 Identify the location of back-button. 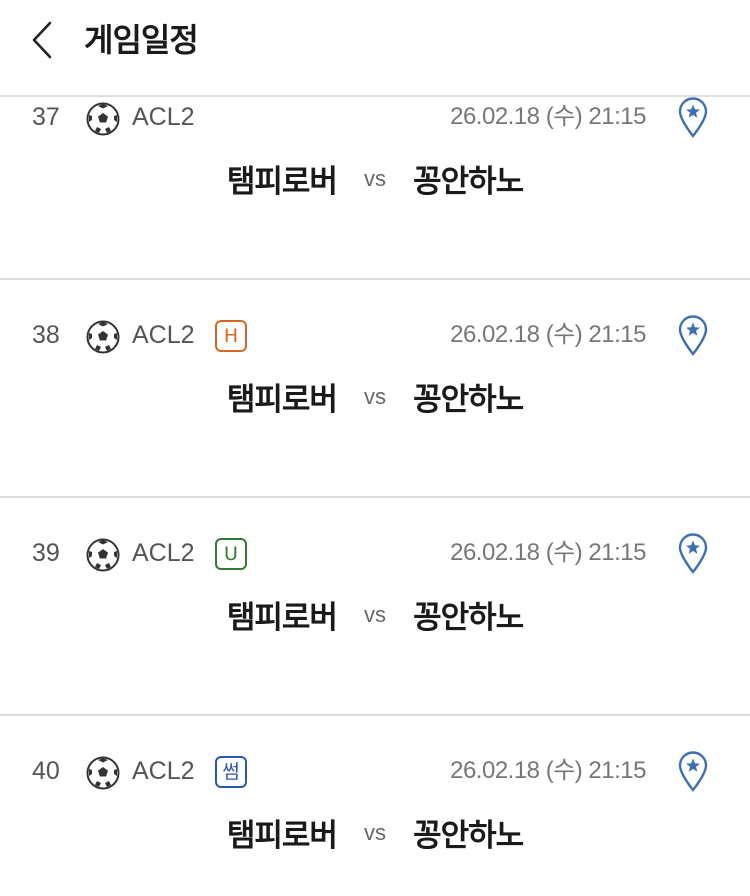
(42, 40).